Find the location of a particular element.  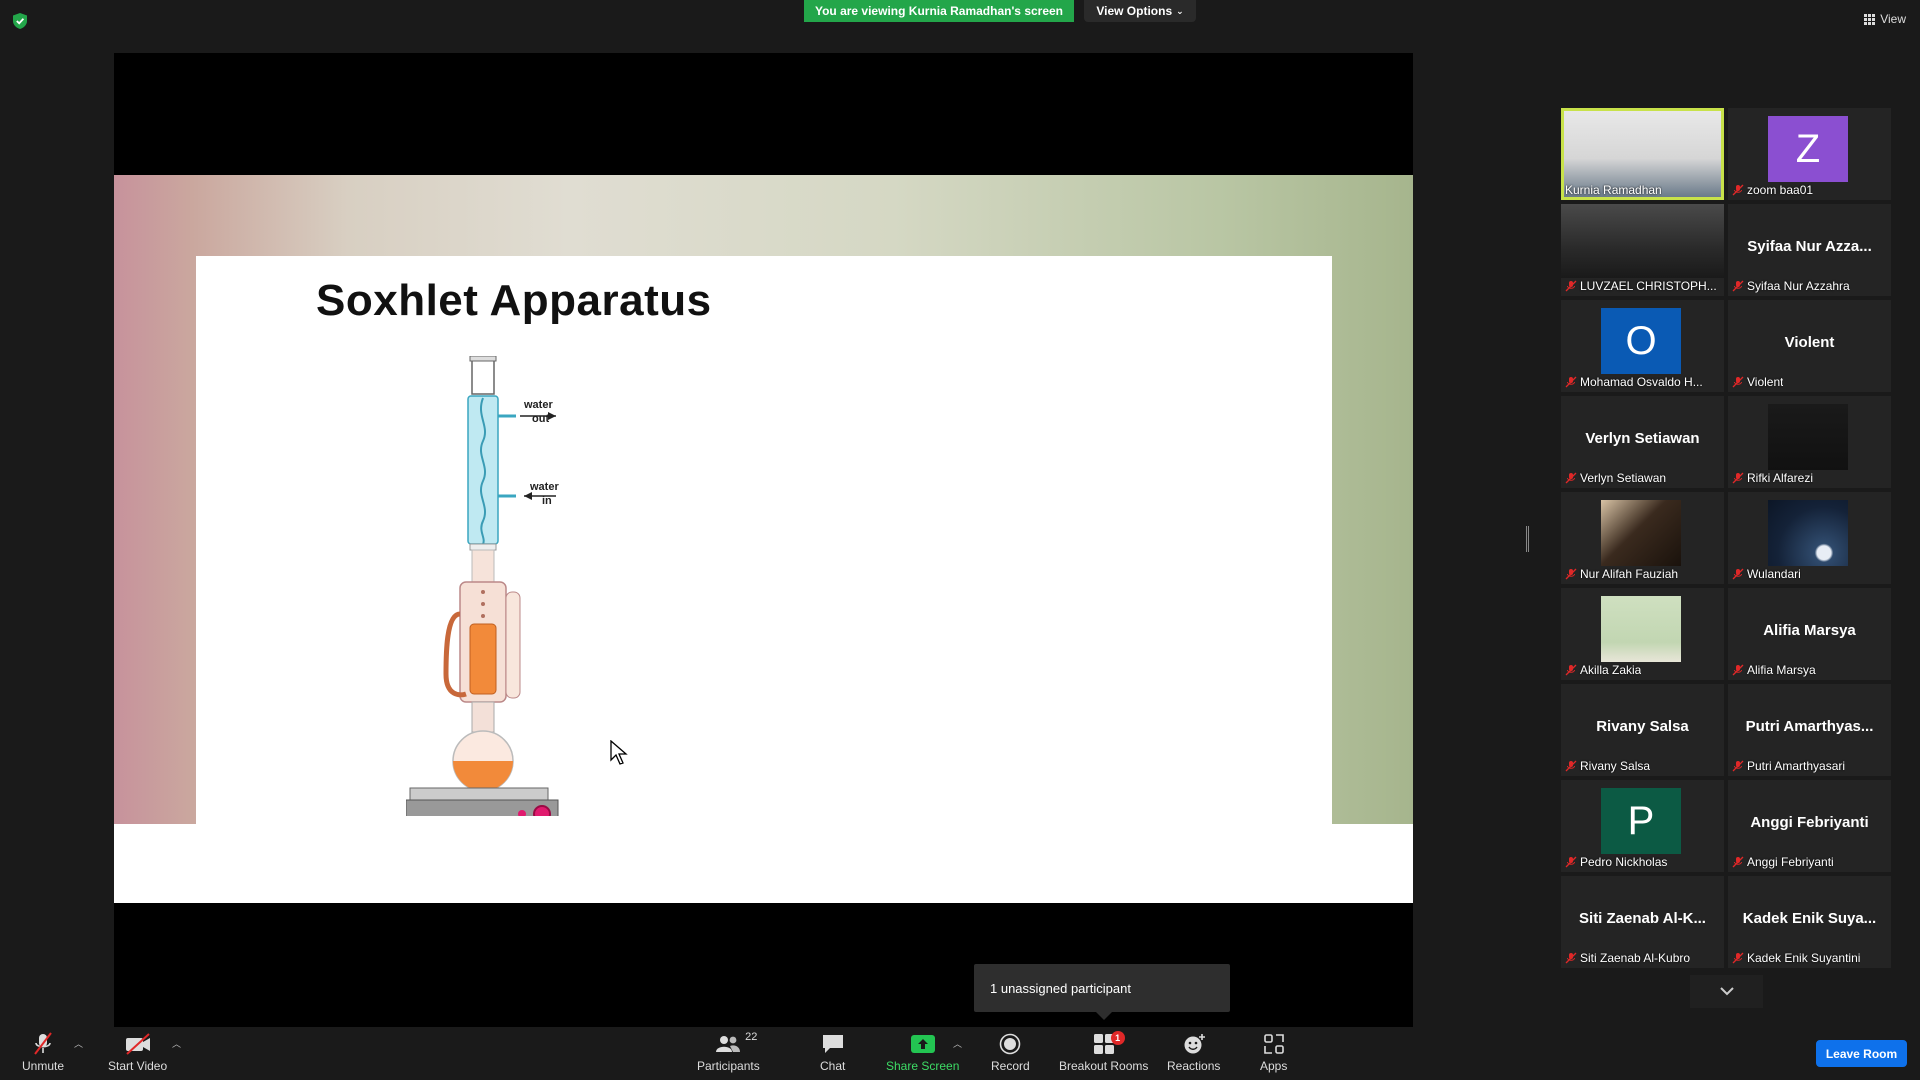

participant-tile: Kadek Enik Suya... Kadek Enik Suyantini is located at coordinates (1809, 922).